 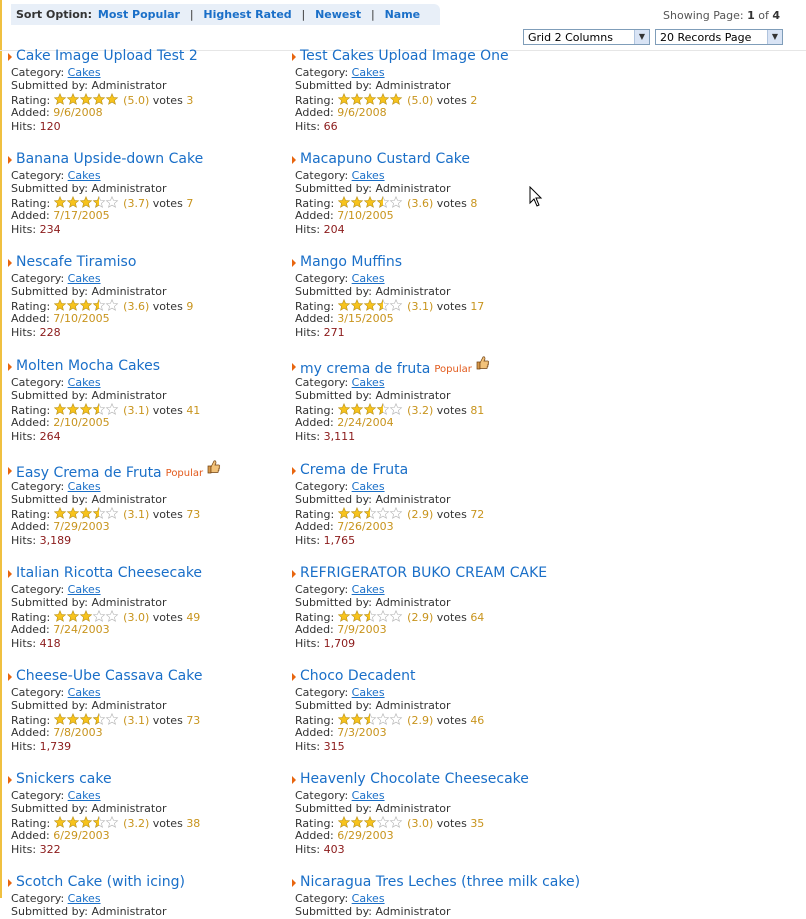 What do you see at coordinates (390, 513) in the screenshot?
I see `rating-row: Rating: (2.9) votes 72` at bounding box center [390, 513].